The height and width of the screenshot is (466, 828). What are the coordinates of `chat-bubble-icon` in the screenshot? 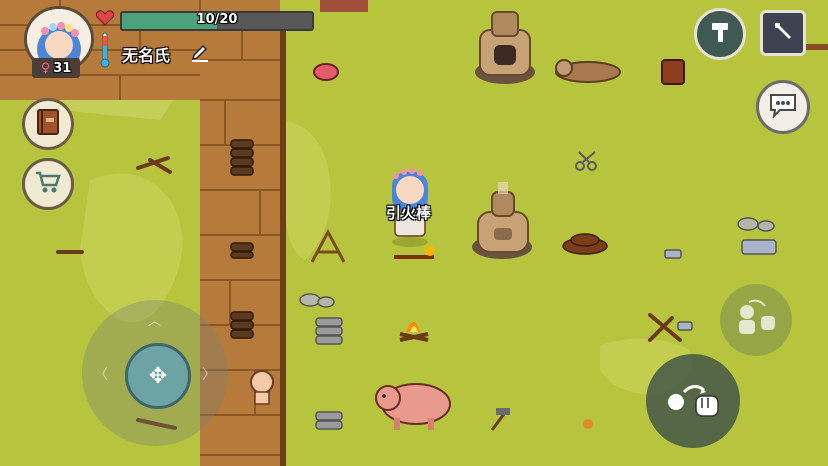 It's located at (783, 107).